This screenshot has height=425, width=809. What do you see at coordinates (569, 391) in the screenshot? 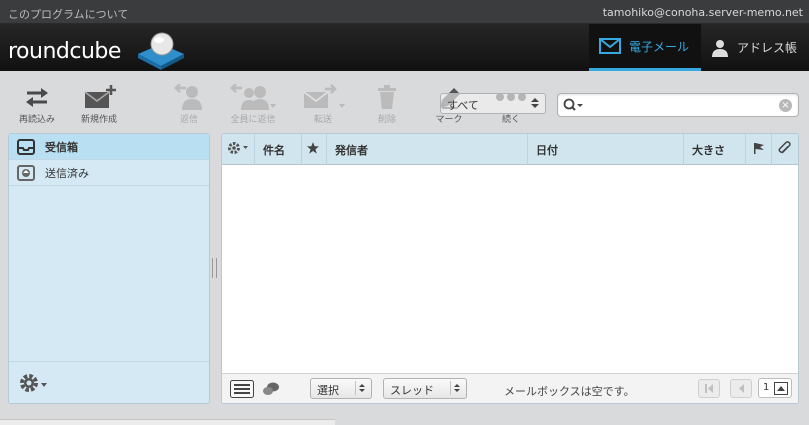
I see `mailbox-empty-message: メールボックスは空です。` at bounding box center [569, 391].